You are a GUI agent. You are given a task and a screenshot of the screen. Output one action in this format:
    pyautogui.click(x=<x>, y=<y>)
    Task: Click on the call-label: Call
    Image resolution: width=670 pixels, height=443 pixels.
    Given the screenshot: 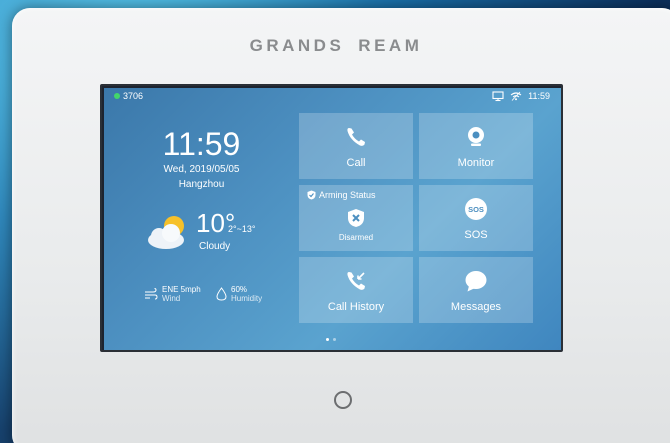 What is the action you would take?
    pyautogui.click(x=356, y=163)
    